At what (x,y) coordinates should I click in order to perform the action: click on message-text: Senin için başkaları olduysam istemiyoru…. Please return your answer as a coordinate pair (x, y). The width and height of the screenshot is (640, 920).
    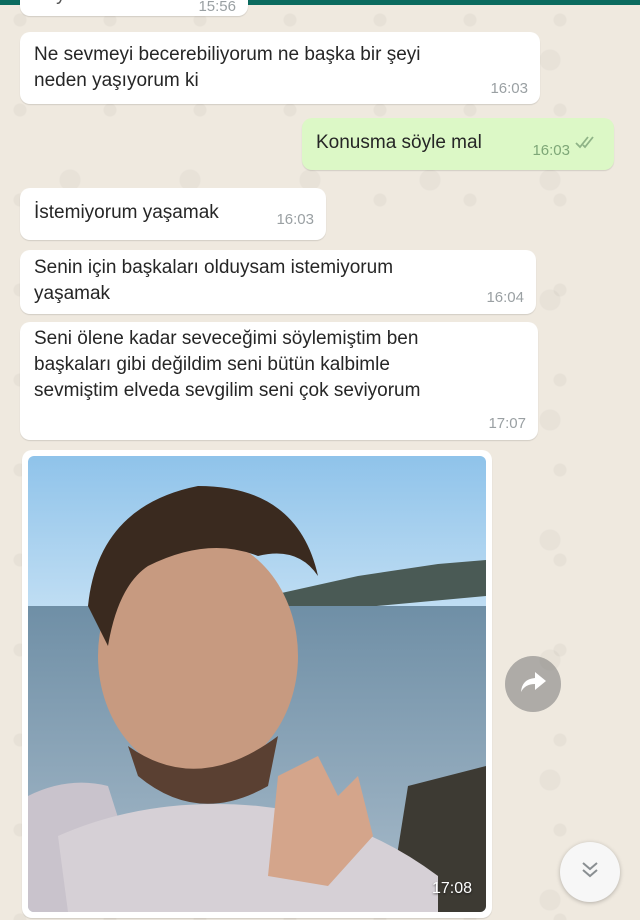
    Looking at the image, I should click on (214, 280).